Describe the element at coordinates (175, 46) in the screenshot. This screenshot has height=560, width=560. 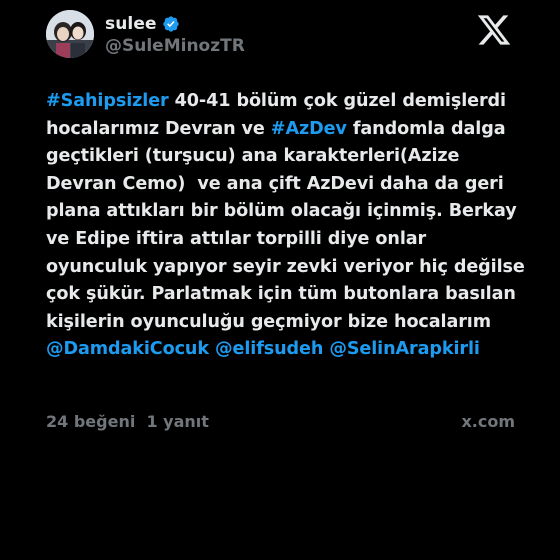
I see `author-handle: @SuleMinozTR` at that location.